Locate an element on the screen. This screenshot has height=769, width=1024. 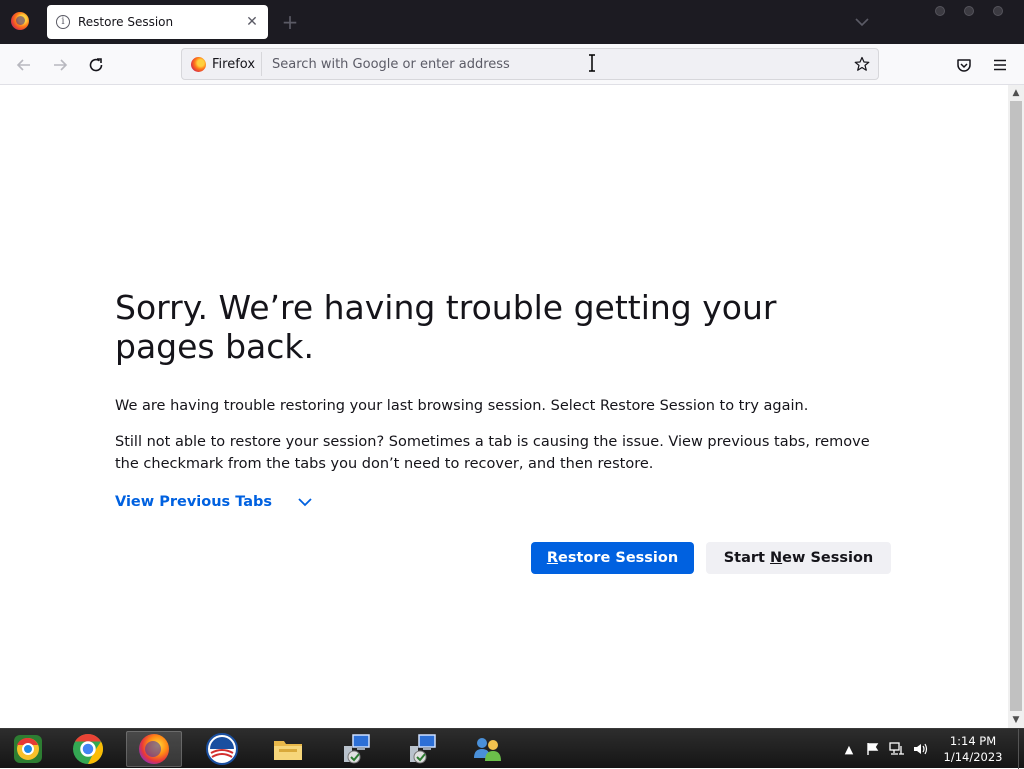
clock-time: 1:14 PM is located at coordinates (973, 741).